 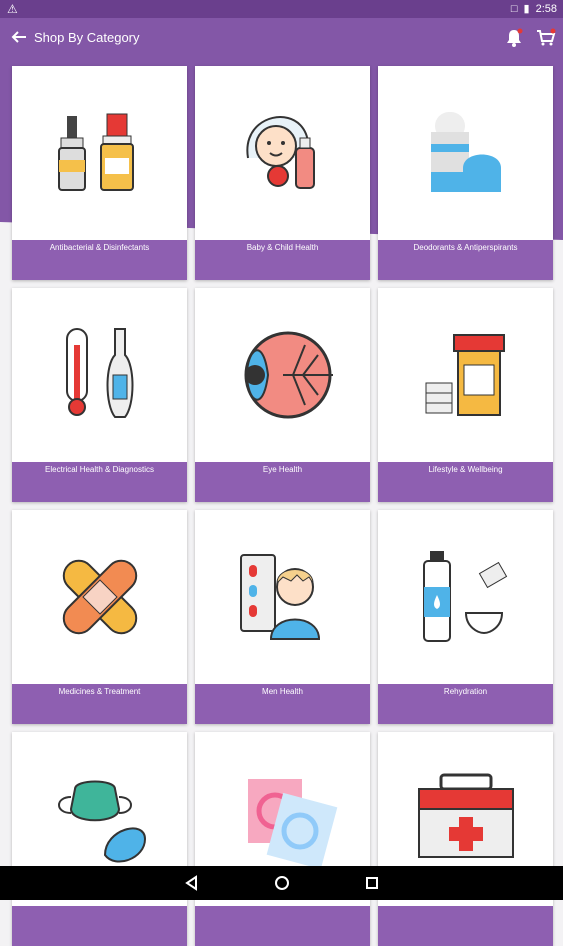 What do you see at coordinates (546, 38) in the screenshot?
I see `cart-icon` at bounding box center [546, 38].